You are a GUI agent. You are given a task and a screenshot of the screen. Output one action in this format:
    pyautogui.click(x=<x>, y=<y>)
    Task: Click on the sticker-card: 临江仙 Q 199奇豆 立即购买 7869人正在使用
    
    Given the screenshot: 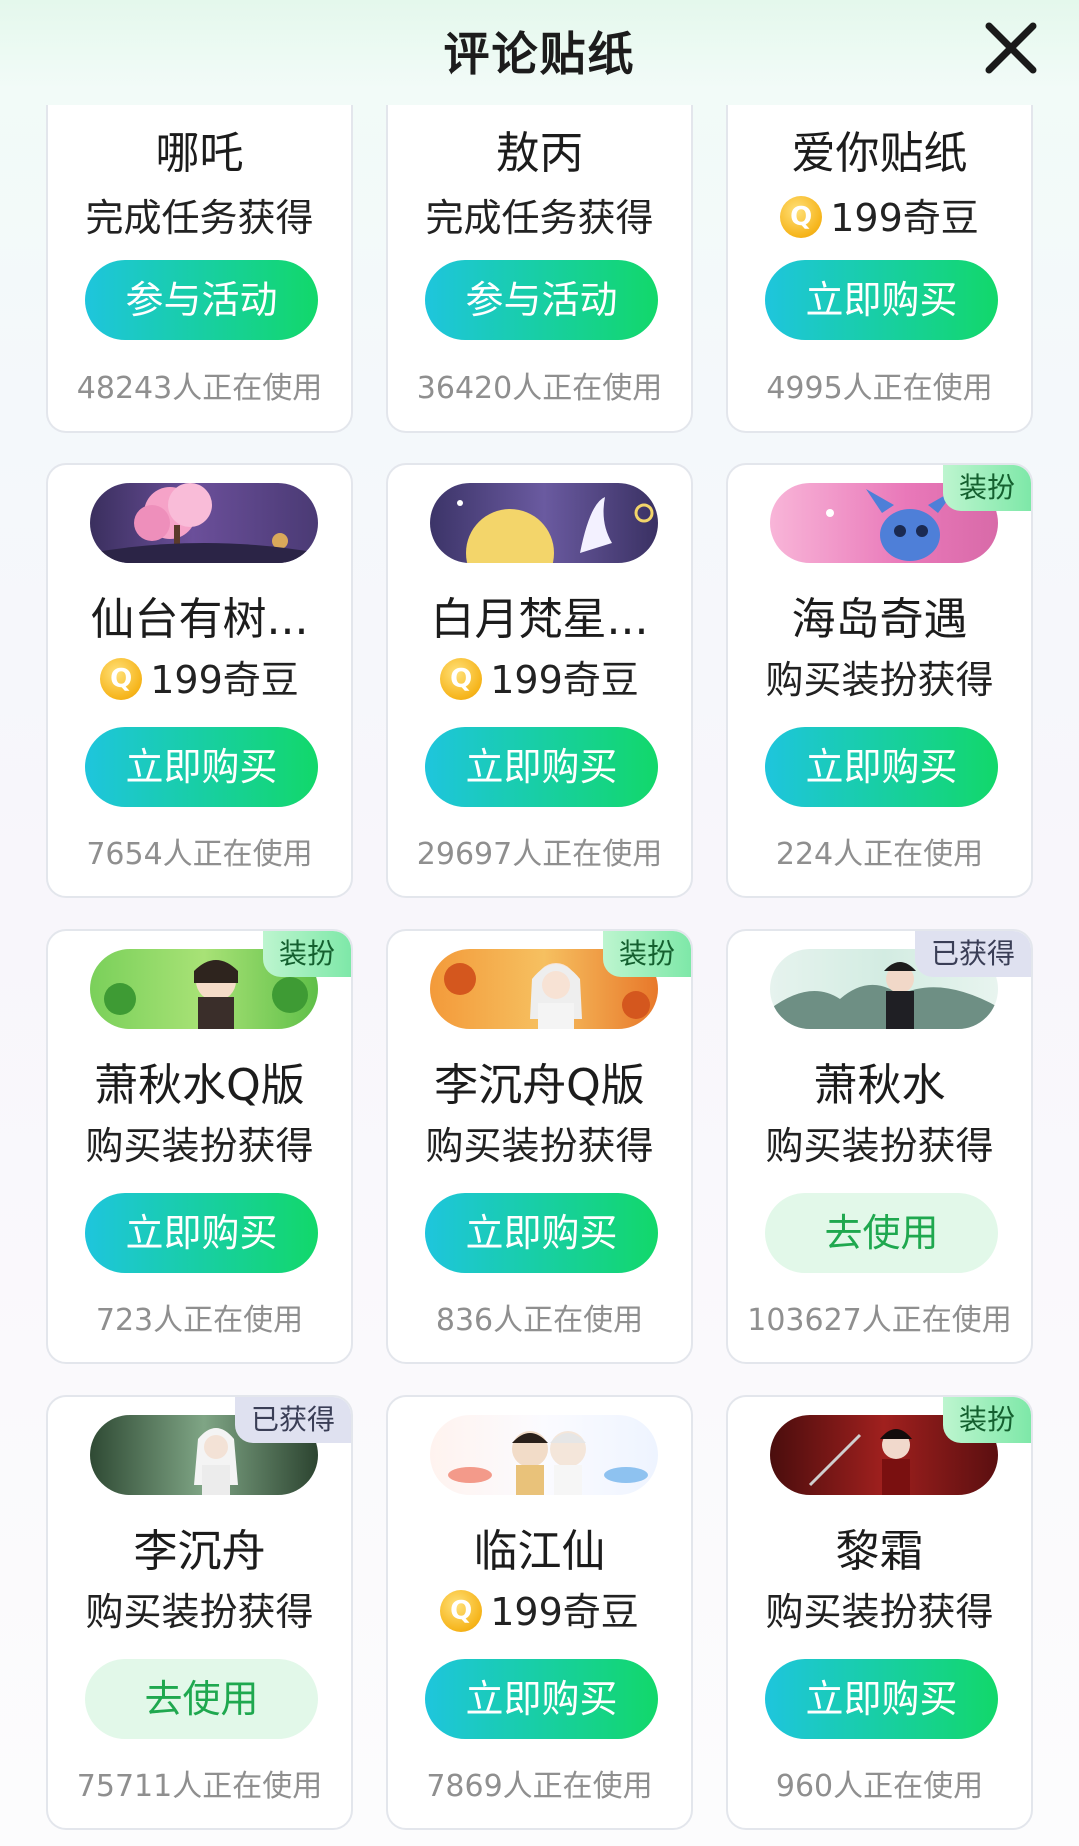 What is the action you would take?
    pyautogui.click(x=539, y=1612)
    